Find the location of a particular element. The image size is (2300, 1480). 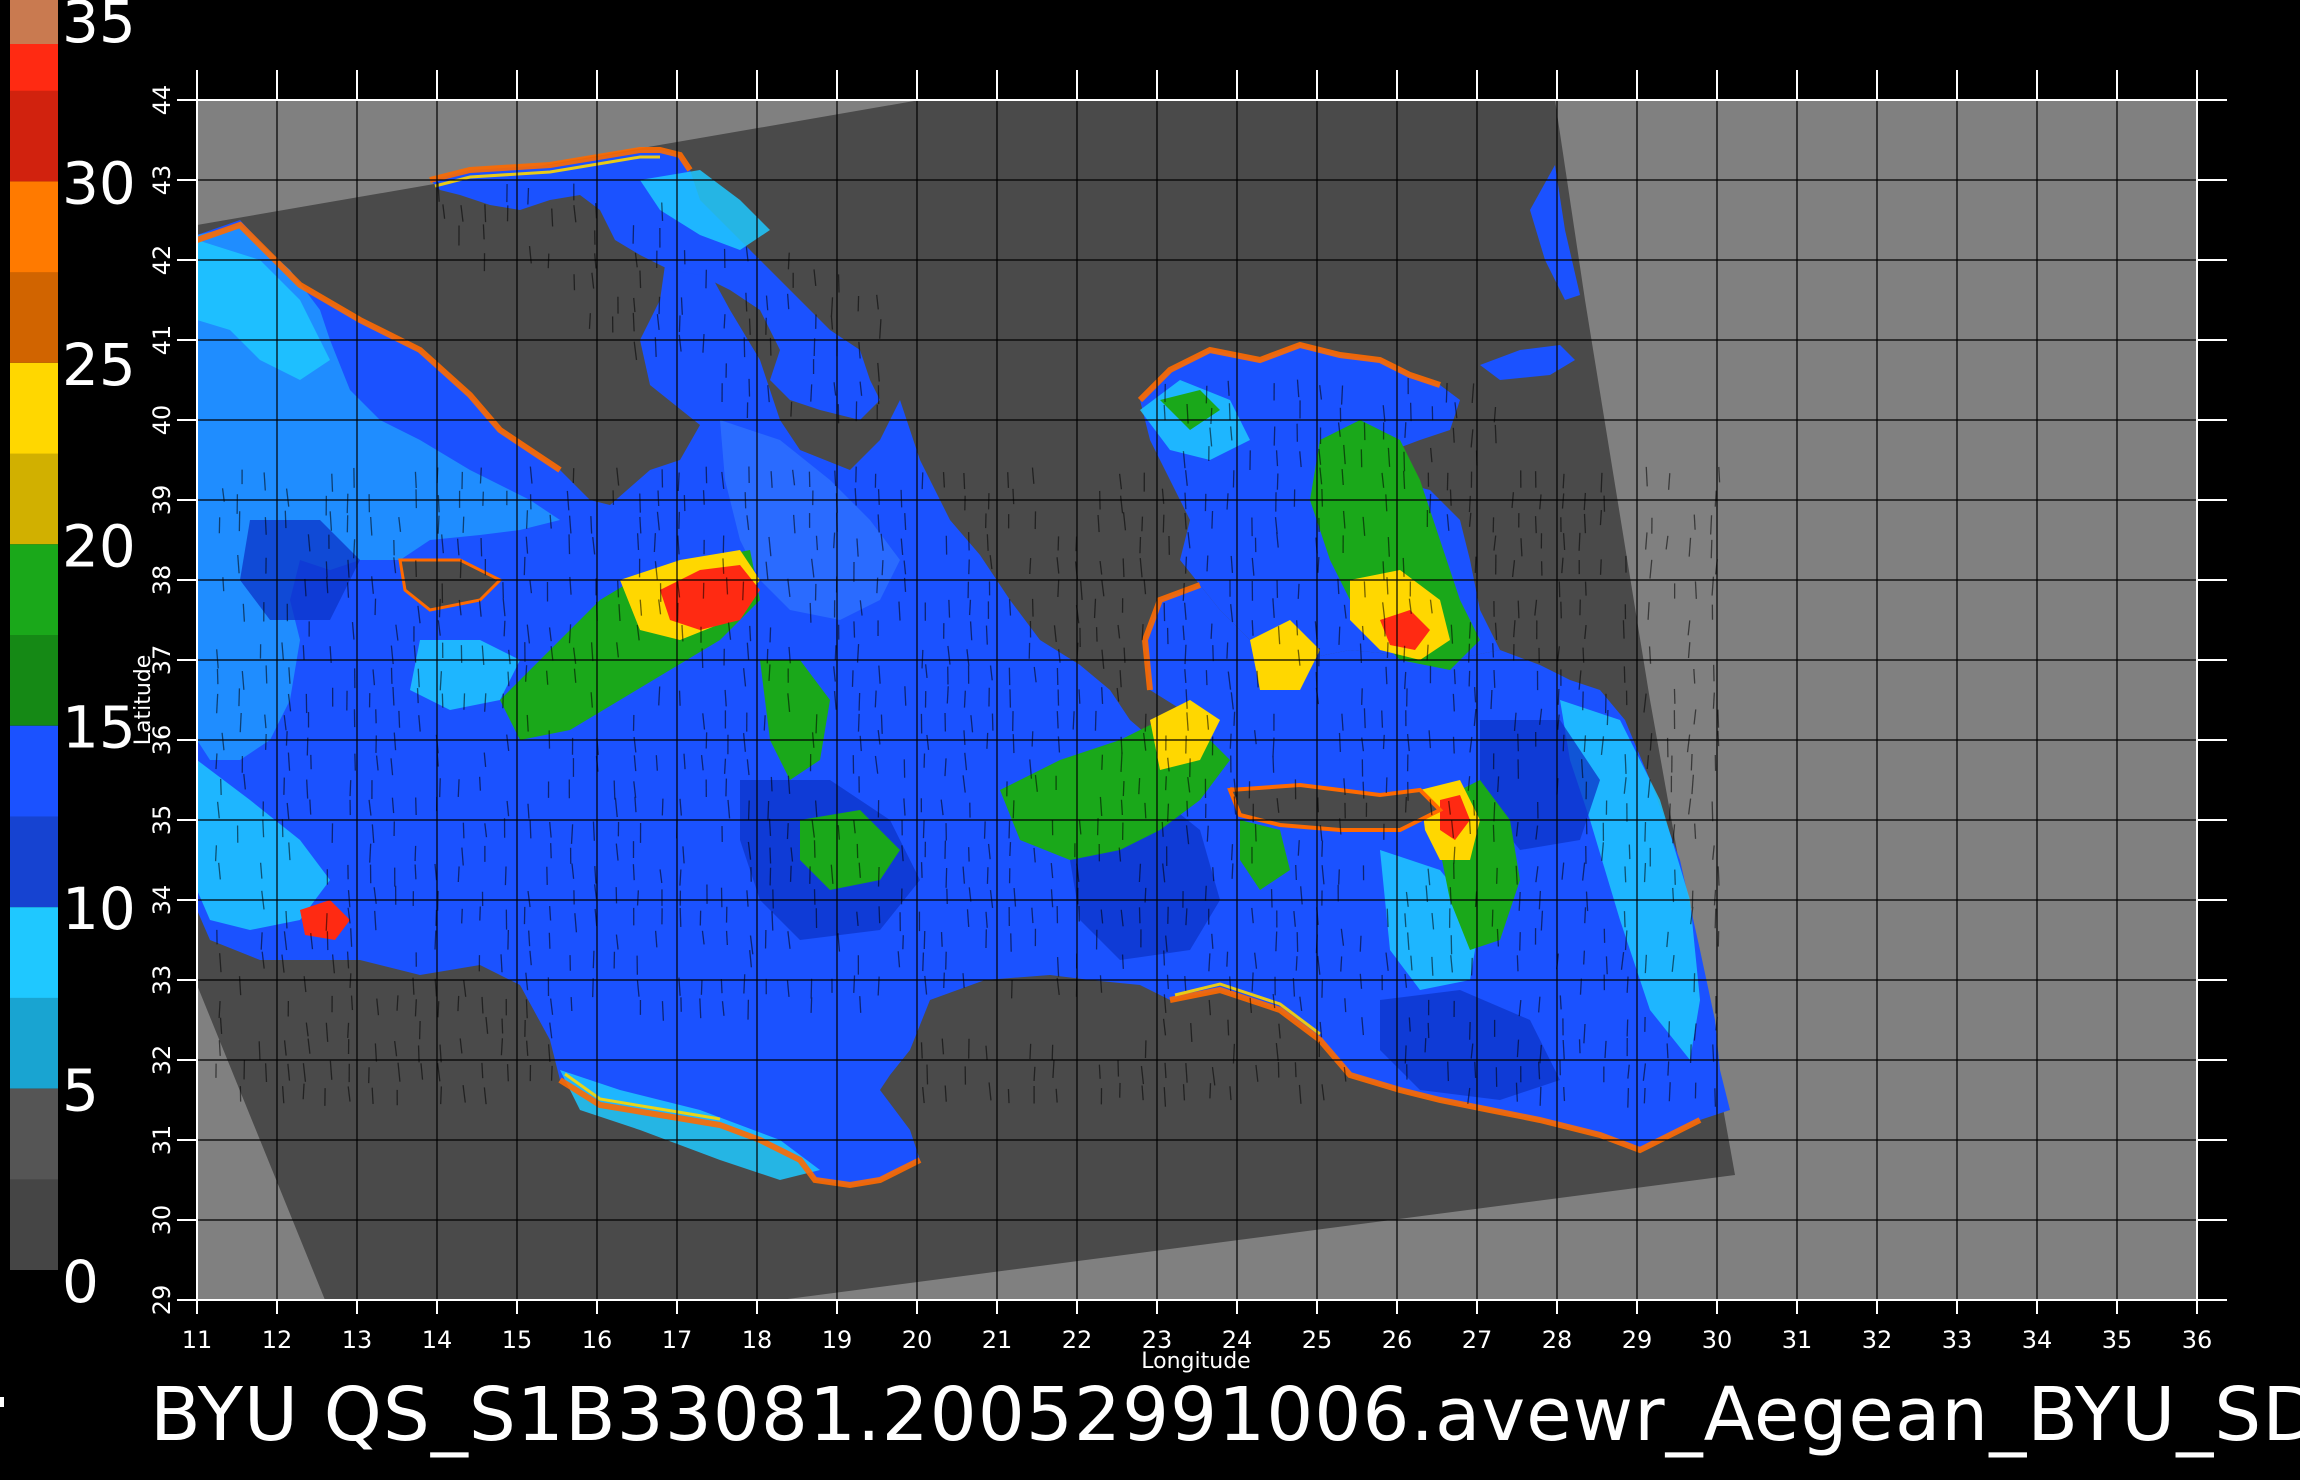

legend-label-35: 35 is located at coordinates (99, 28).